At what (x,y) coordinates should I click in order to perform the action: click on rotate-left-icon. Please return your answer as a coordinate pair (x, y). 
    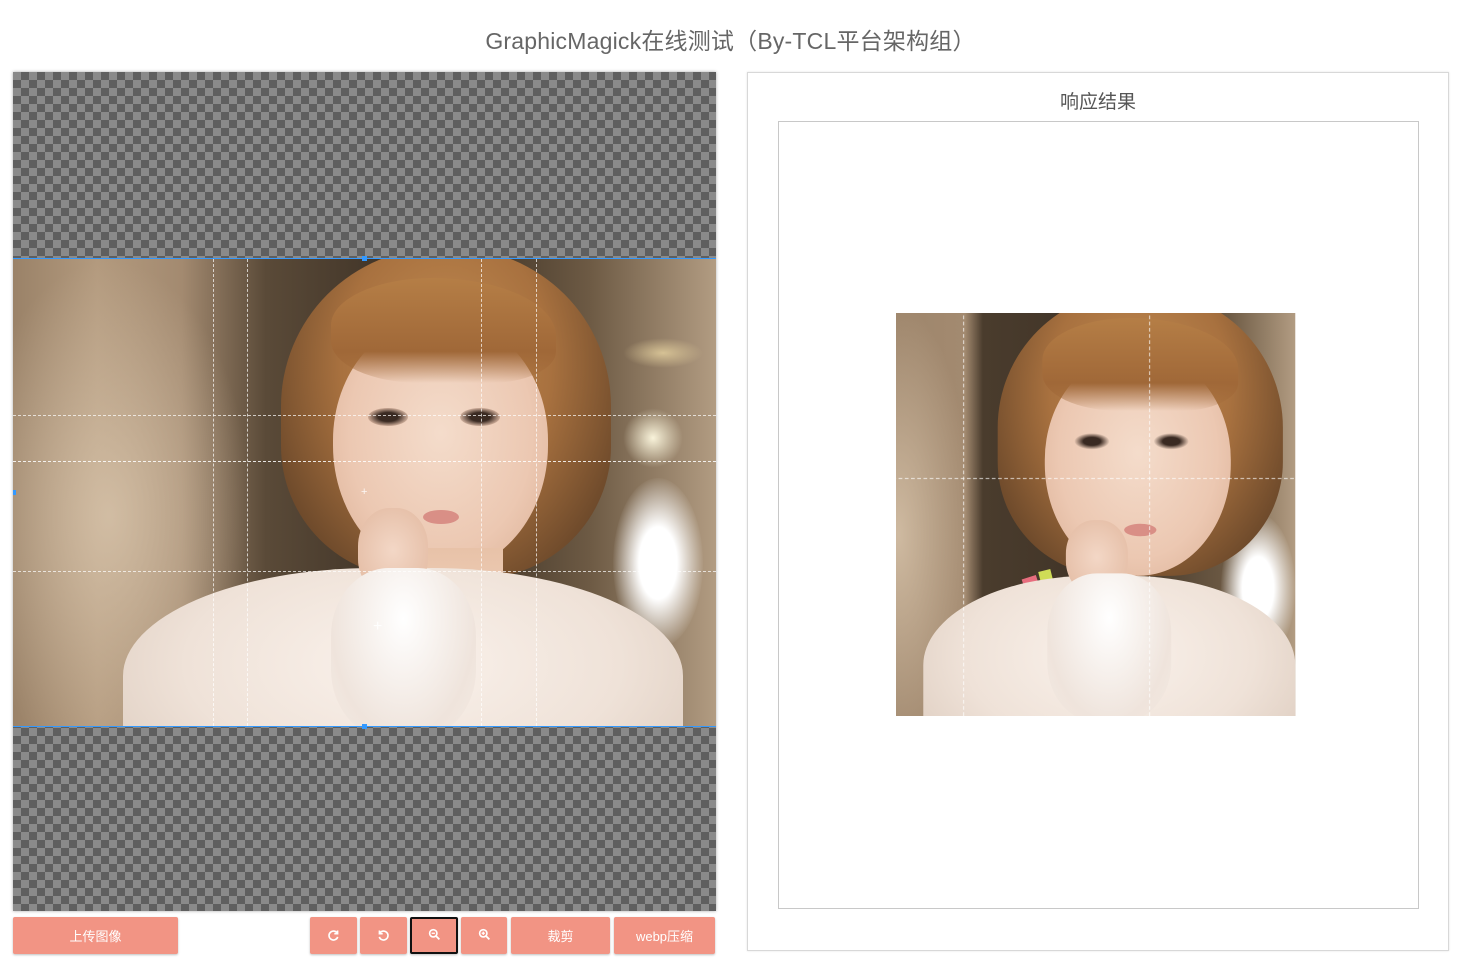
    Looking at the image, I should click on (383, 936).